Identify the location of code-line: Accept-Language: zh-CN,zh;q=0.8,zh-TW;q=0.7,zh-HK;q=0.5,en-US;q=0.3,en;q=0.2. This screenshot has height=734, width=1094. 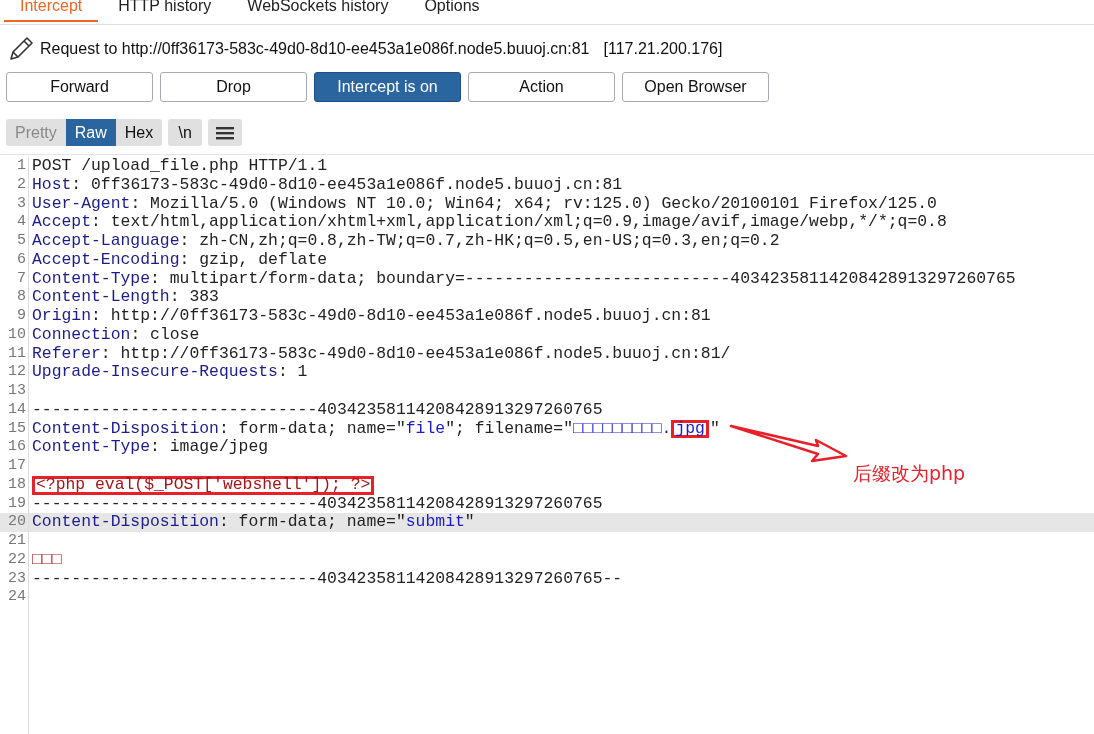
(405, 241).